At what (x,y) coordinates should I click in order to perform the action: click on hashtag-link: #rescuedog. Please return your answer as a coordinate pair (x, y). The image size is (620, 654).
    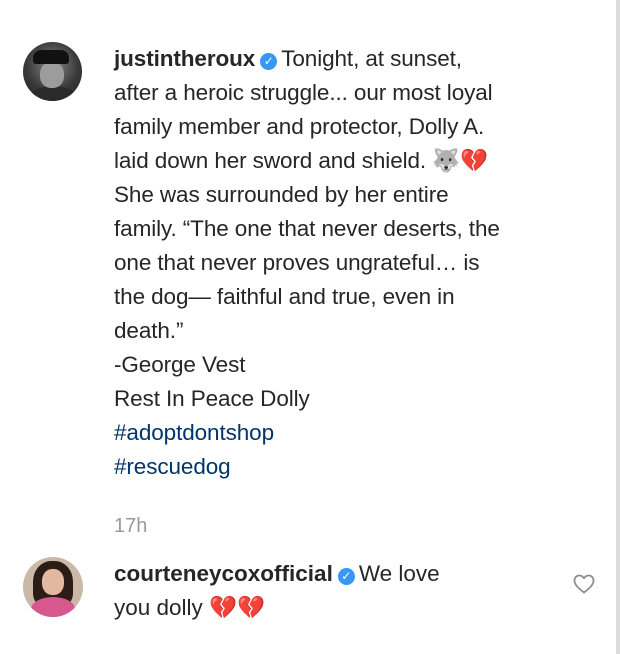
    Looking at the image, I should click on (359, 467).